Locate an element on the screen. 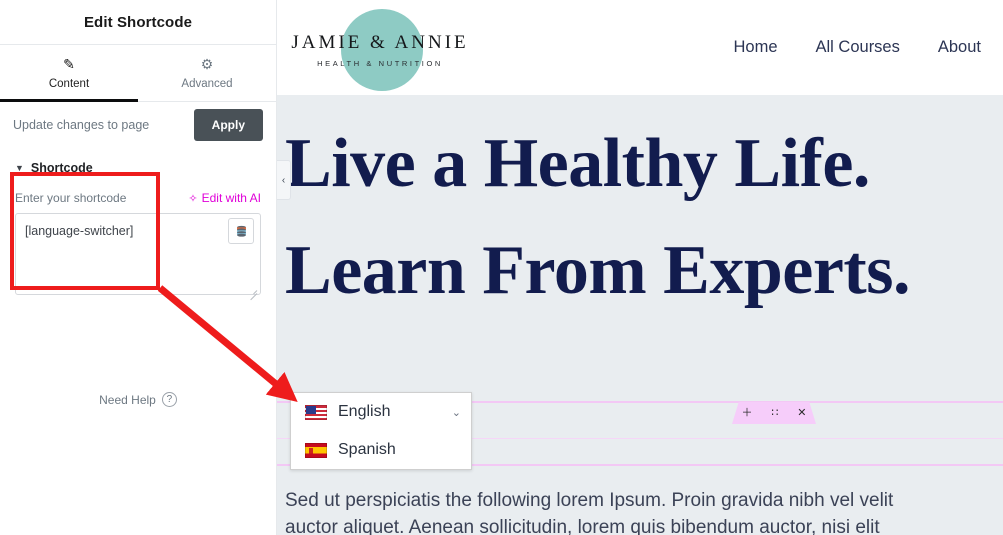 The height and width of the screenshot is (535, 1003). site-logo: JAMIE & ANNIE HEALTH & NUTRITION is located at coordinates (380, 48).